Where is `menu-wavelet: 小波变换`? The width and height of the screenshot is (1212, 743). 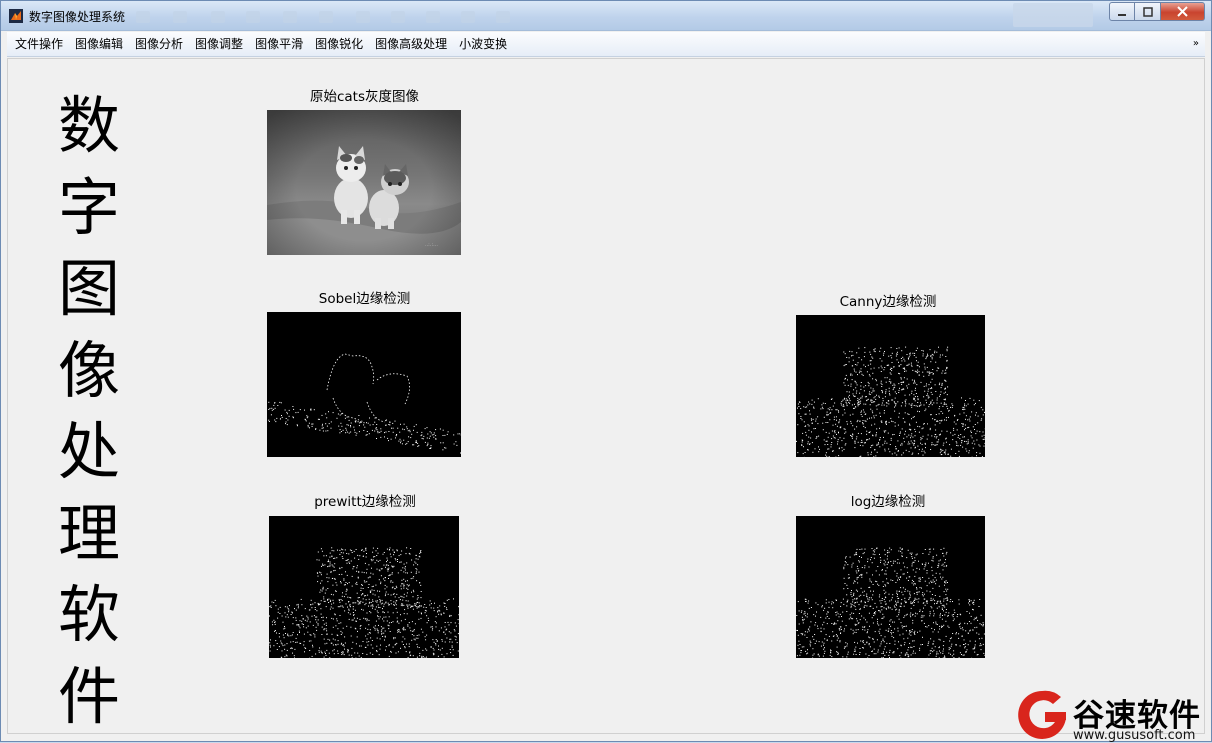 menu-wavelet: 小波变换 is located at coordinates (483, 44).